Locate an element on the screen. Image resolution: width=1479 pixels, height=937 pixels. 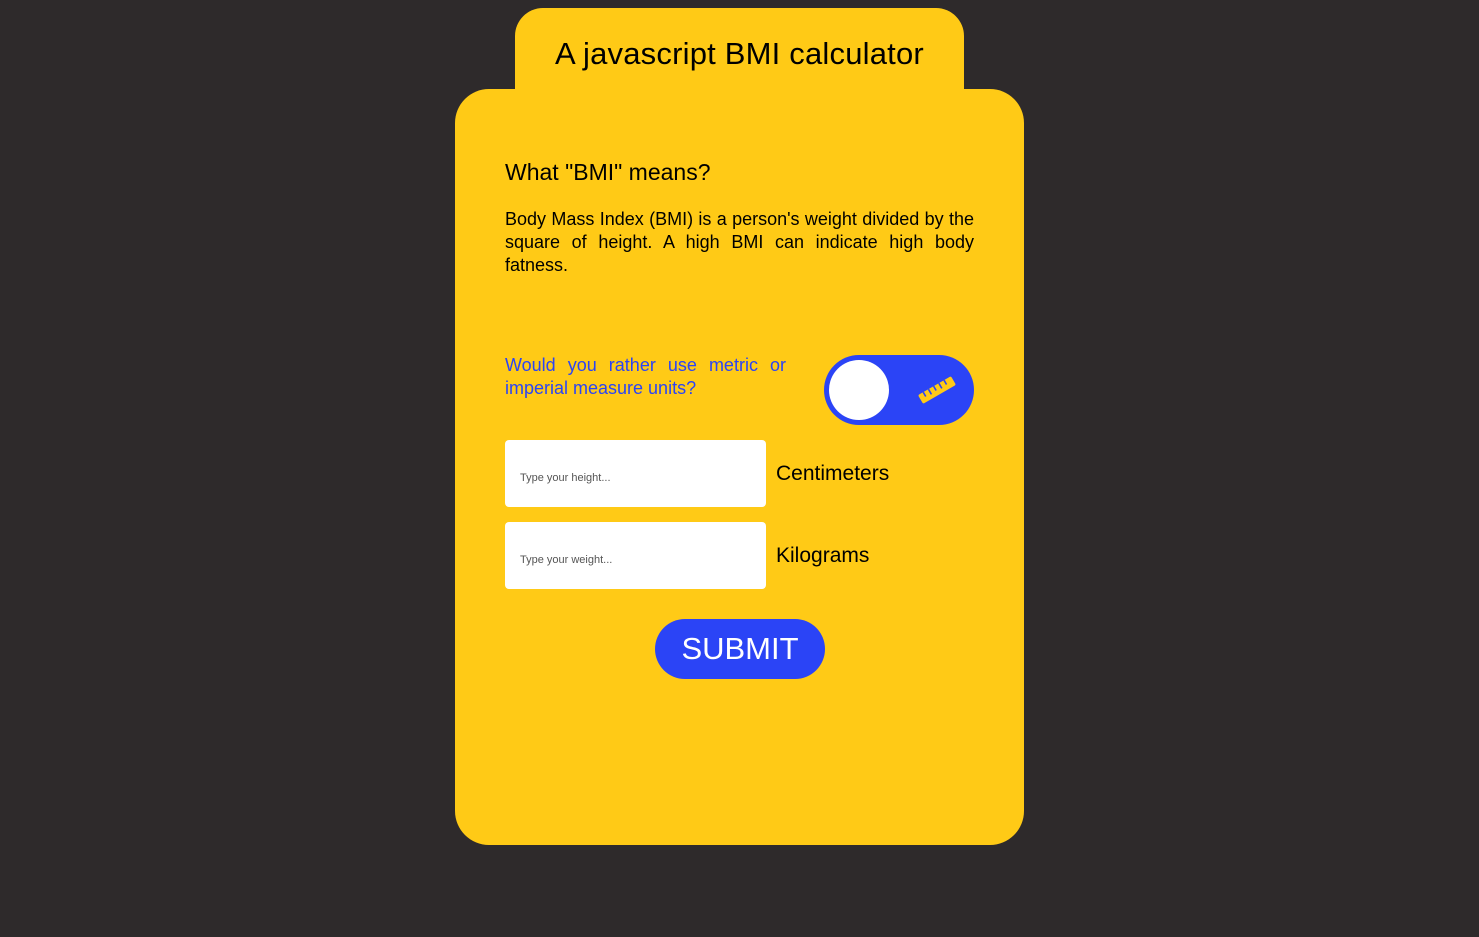
submit-button: SUBMIT is located at coordinates (740, 649).